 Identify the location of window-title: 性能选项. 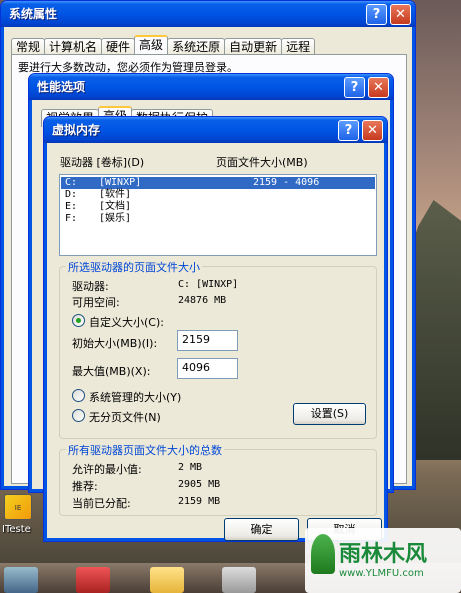
(61, 87).